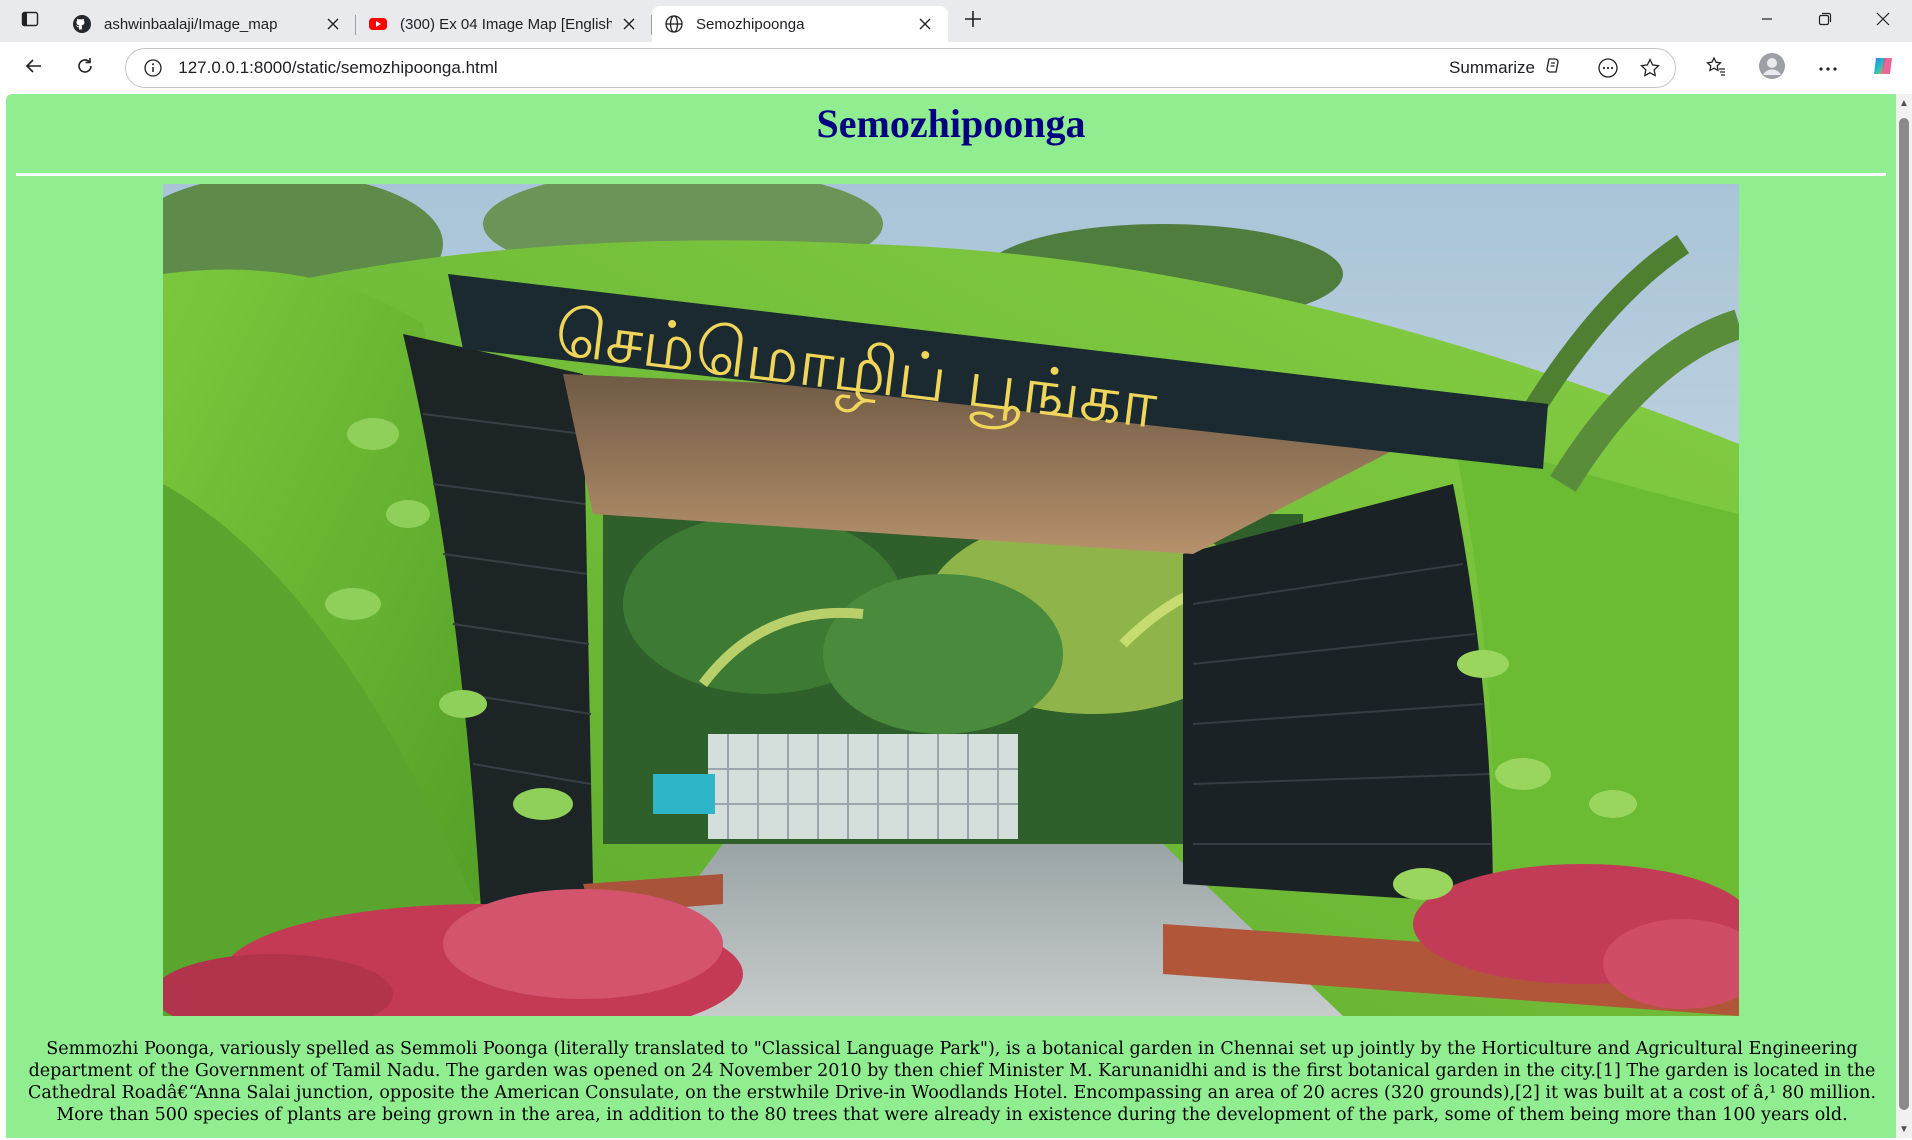 The height and width of the screenshot is (1140, 1912). What do you see at coordinates (1553, 68) in the screenshot?
I see `copilot-summarize-icon` at bounding box center [1553, 68].